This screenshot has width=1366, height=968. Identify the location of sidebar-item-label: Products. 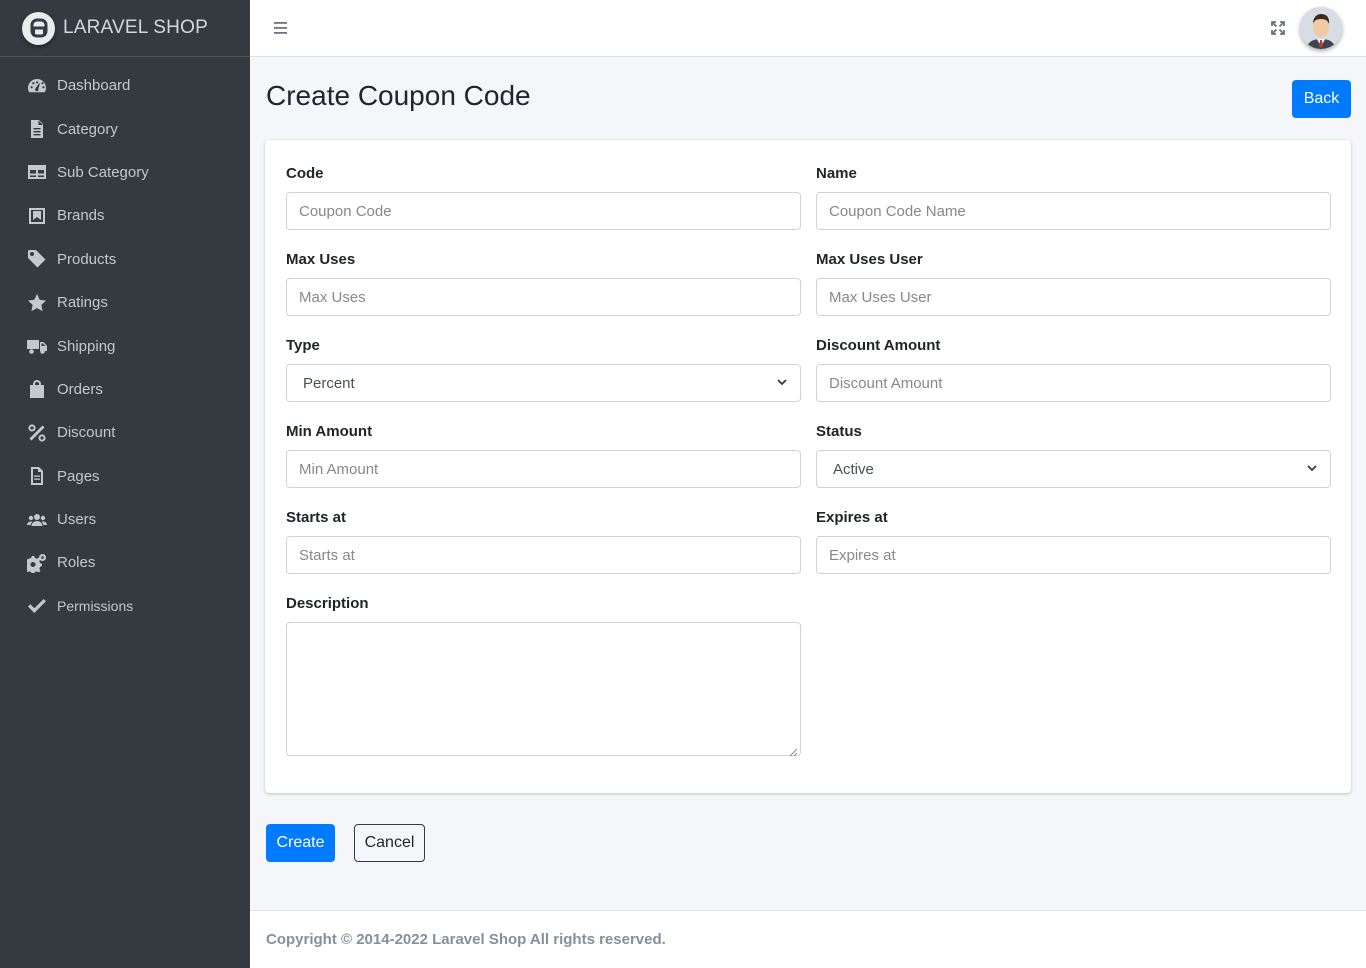
(87, 259).